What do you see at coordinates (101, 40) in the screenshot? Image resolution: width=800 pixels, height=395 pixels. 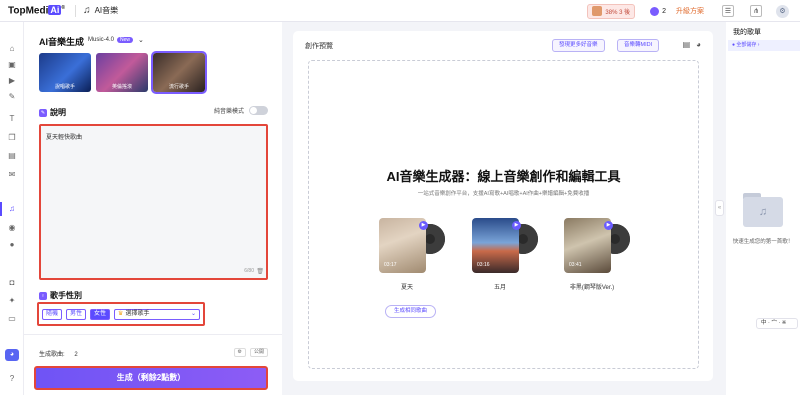 I see `model-name: Music-4.0` at bounding box center [101, 40].